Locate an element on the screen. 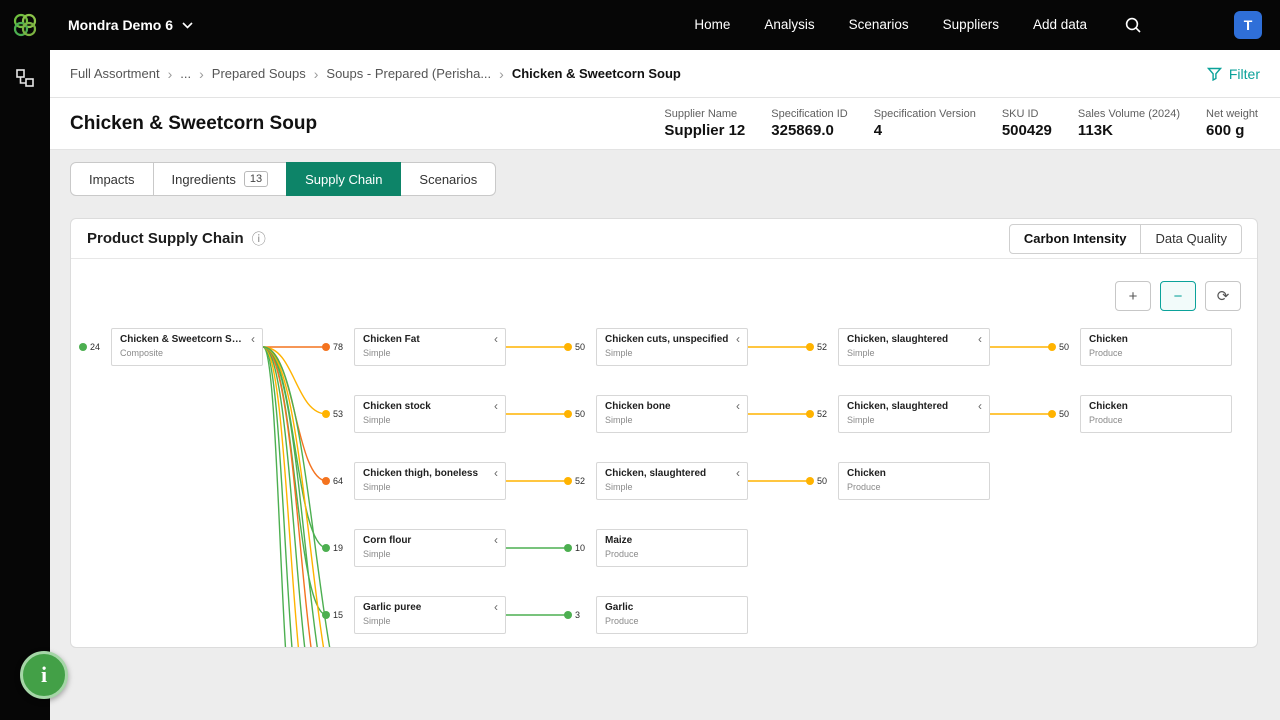  nav-home: Home is located at coordinates (712, 25).